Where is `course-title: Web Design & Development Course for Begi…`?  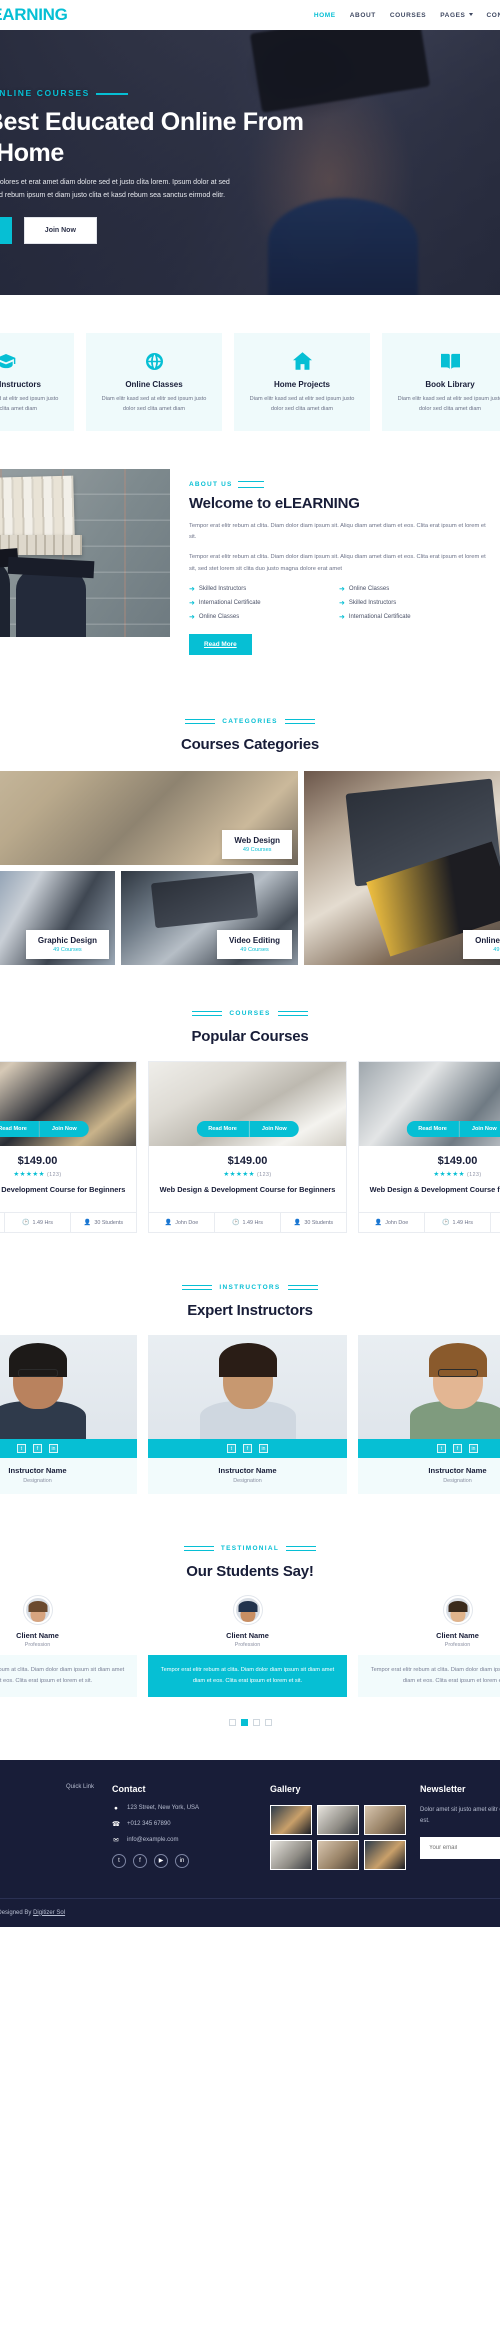
course-title: Web Design & Development Course for Begi… is located at coordinates (247, 1189).